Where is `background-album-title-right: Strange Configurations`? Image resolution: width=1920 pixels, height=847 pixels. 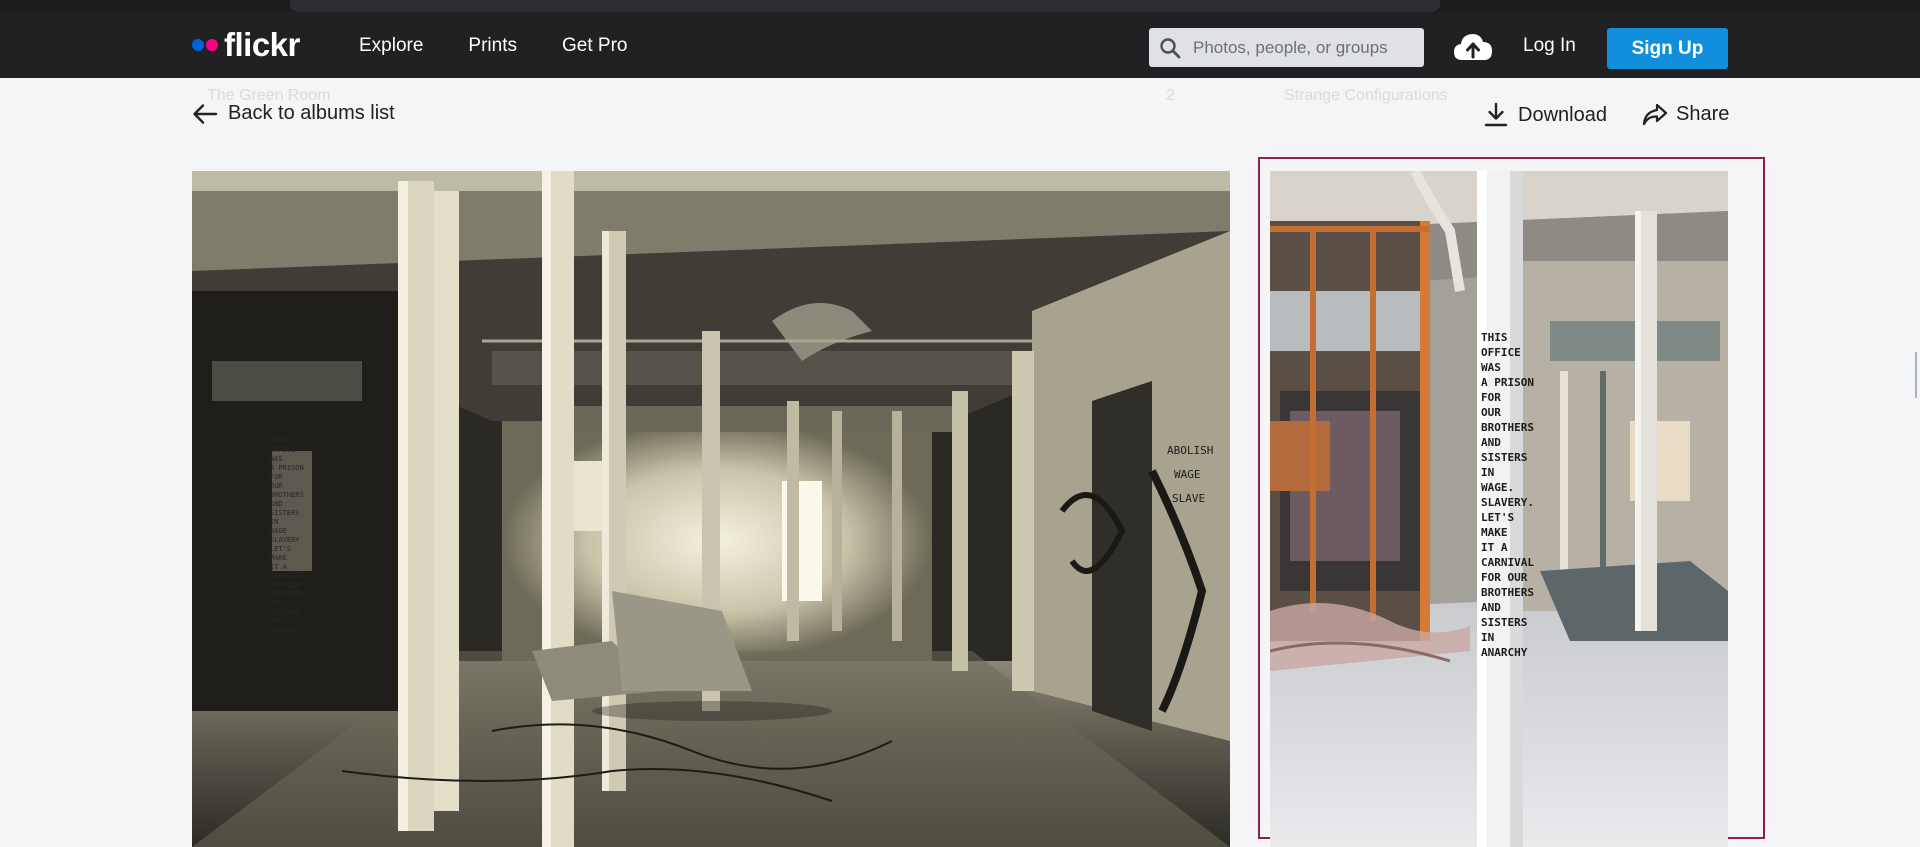 background-album-title-right: Strange Configurations is located at coordinates (1366, 95).